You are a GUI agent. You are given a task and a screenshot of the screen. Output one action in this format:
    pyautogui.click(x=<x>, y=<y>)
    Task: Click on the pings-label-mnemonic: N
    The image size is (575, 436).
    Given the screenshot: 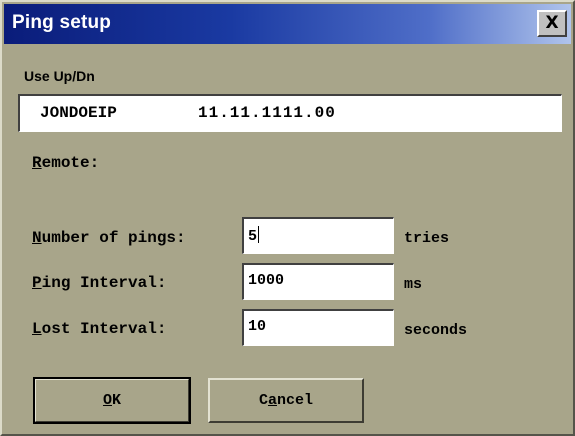 What is the action you would take?
    pyautogui.click(x=37, y=238)
    